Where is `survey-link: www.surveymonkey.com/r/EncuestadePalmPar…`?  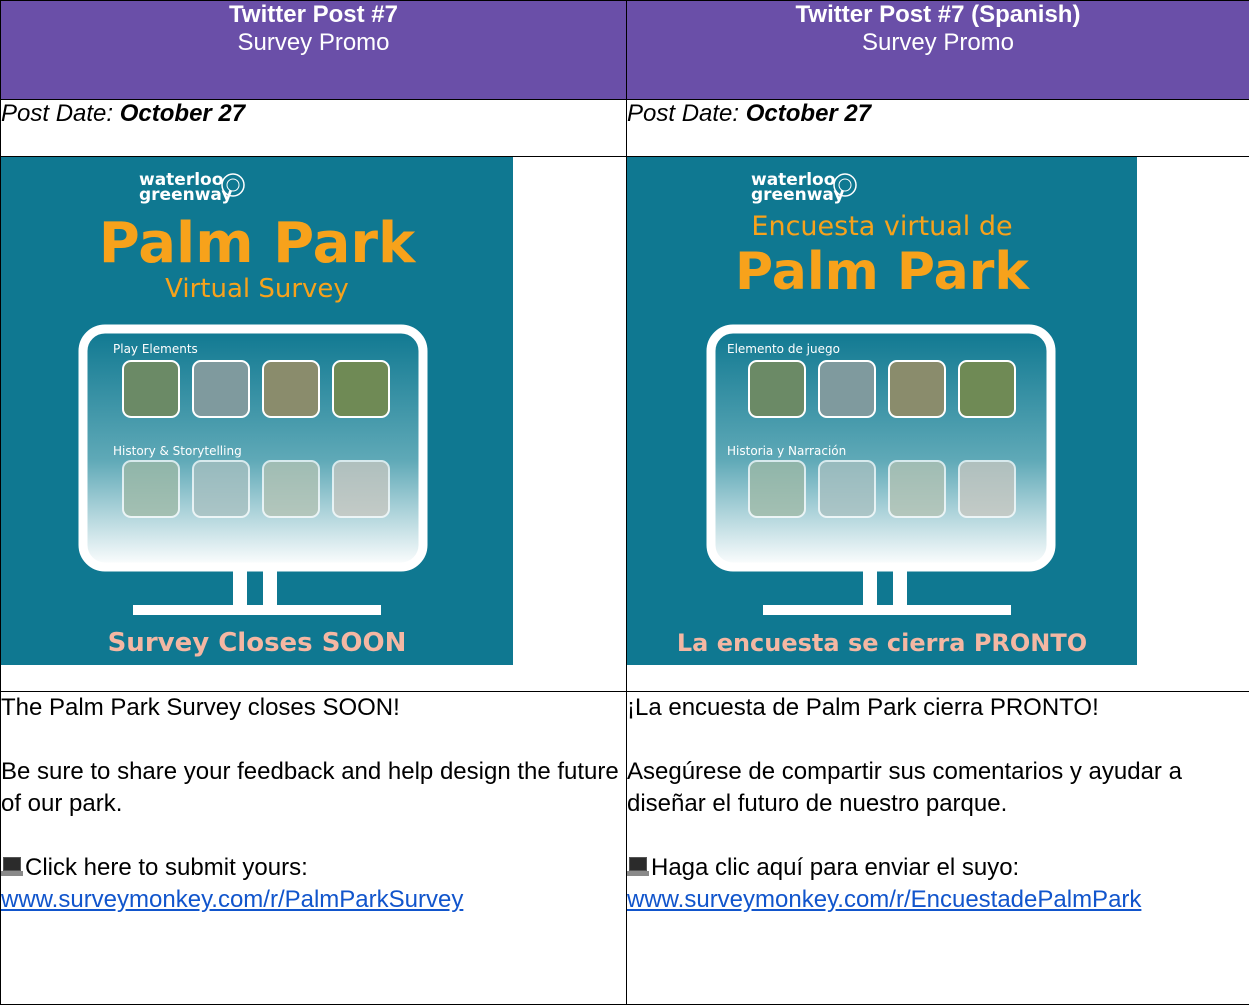
survey-link: www.surveymonkey.com/r/EncuestadePalmPar… is located at coordinates (884, 899).